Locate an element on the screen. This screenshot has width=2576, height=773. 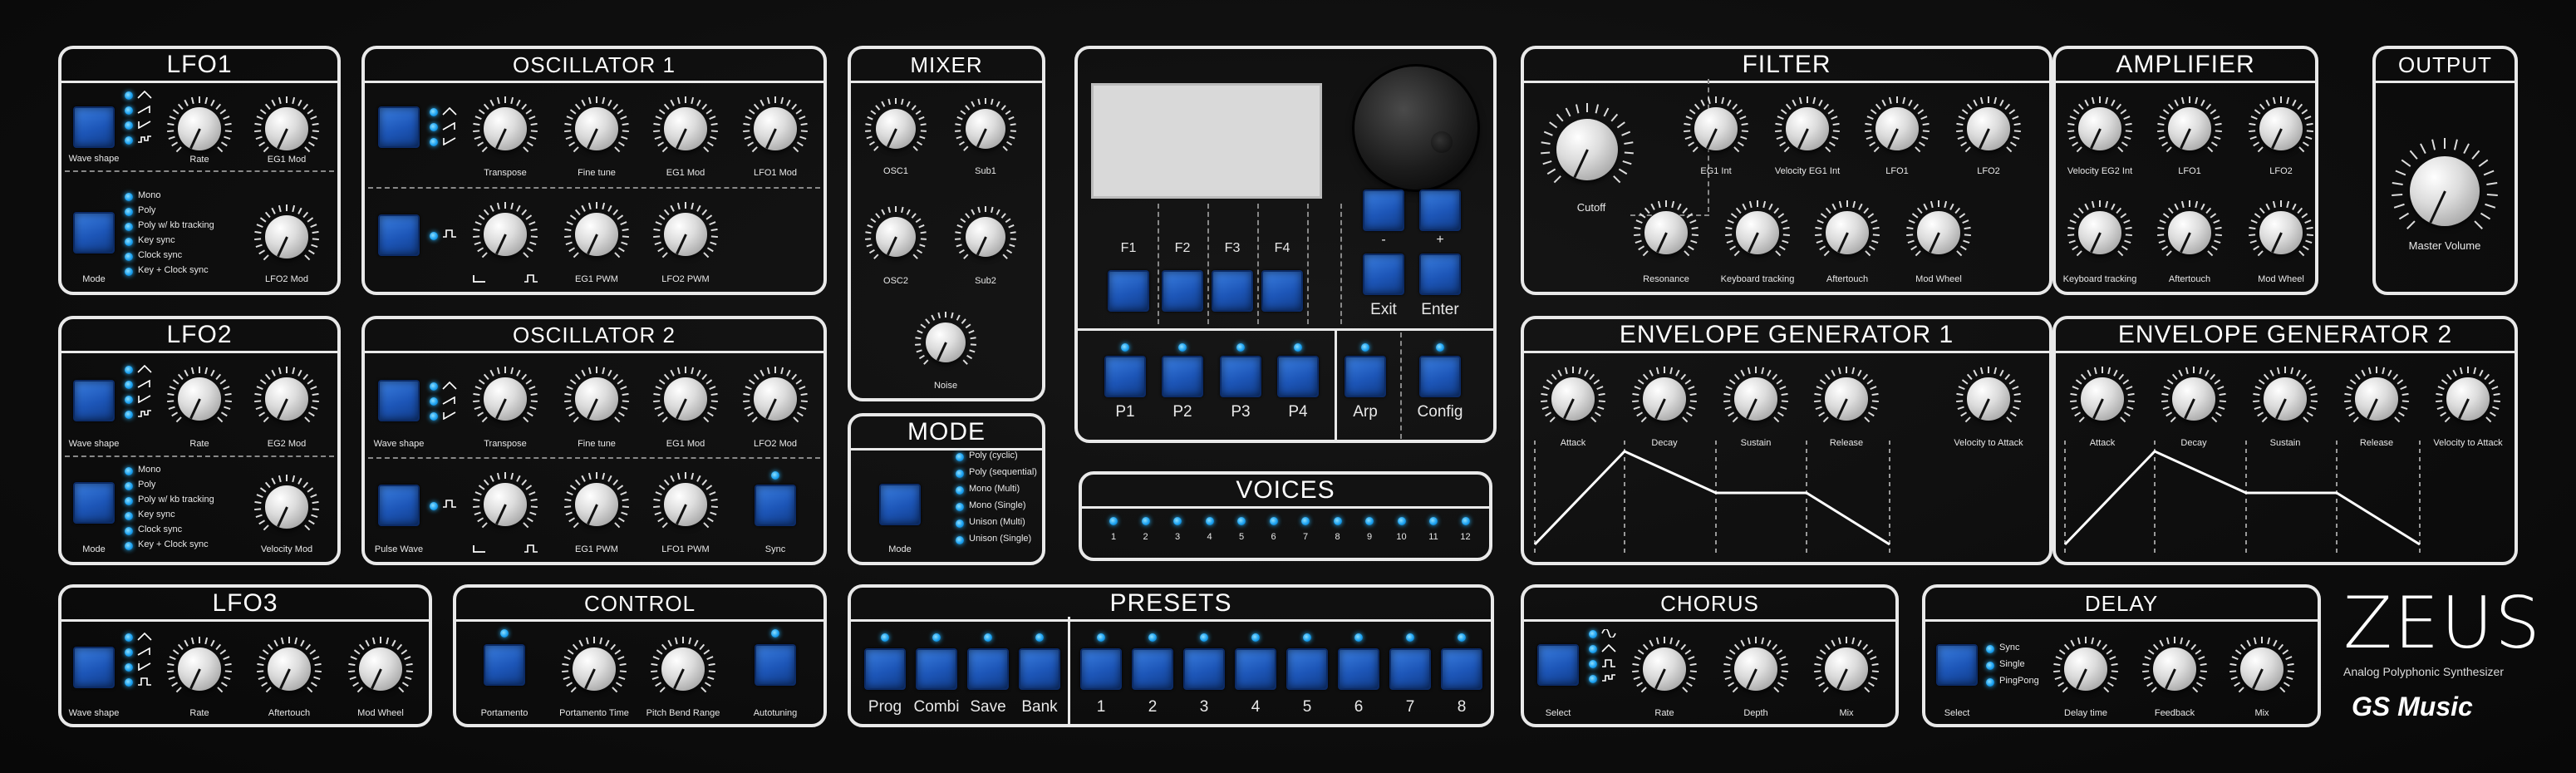
preset-slot-4-button is located at coordinates (1255, 669).